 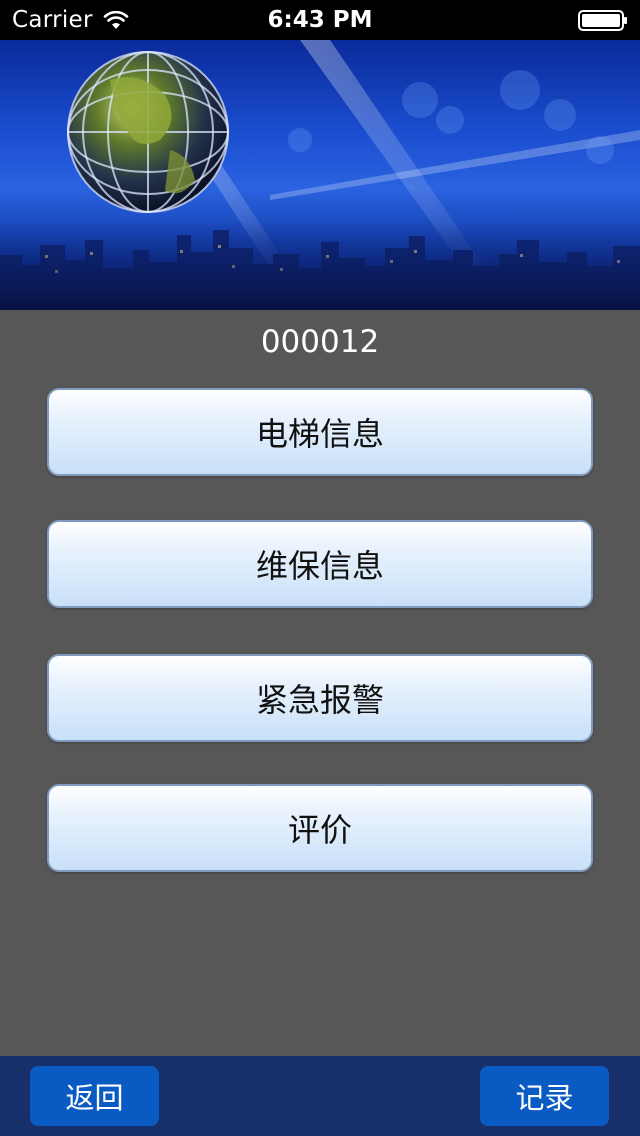 What do you see at coordinates (320, 342) in the screenshot?
I see `device-code-label: 000012` at bounding box center [320, 342].